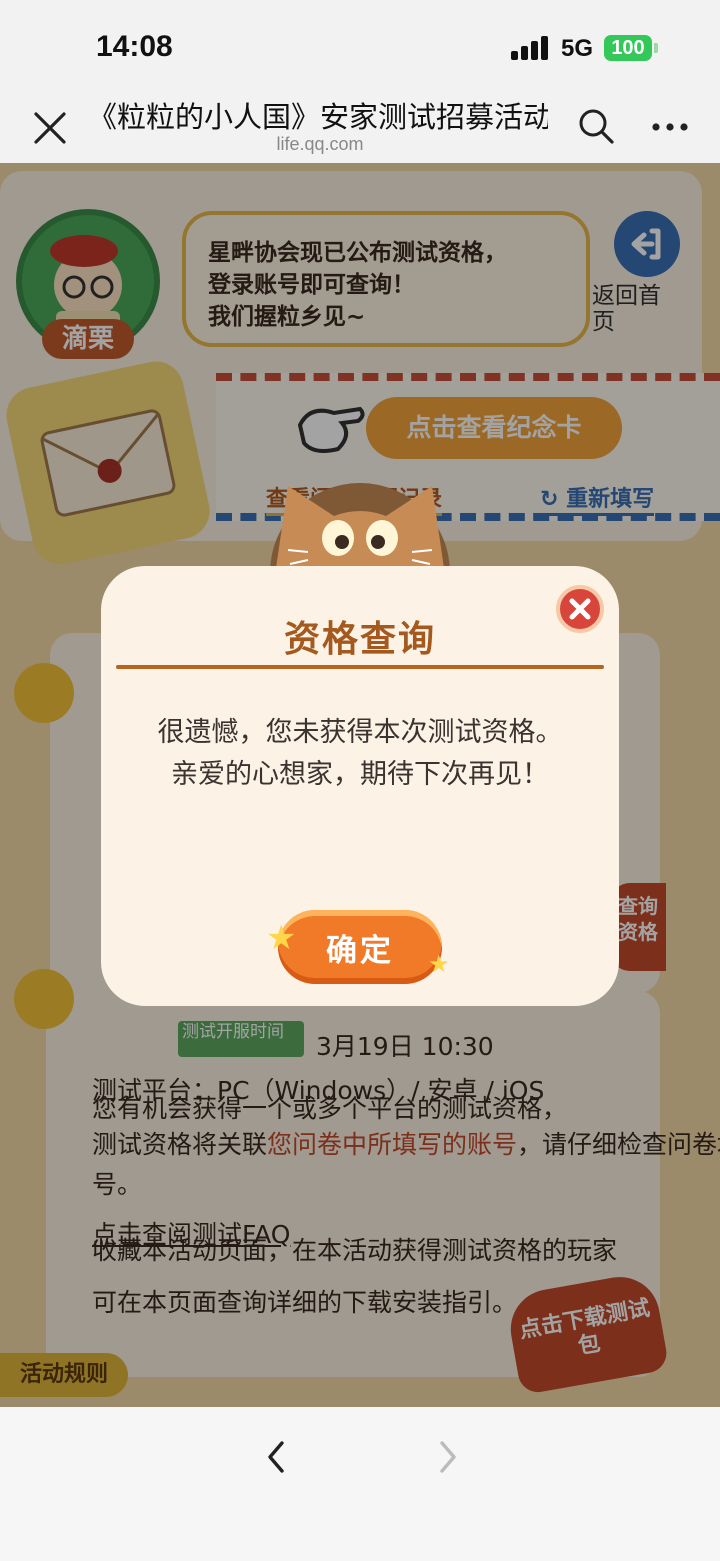 The width and height of the screenshot is (720, 1561). What do you see at coordinates (360, 774) in the screenshot?
I see `modal-message-line-2: 亲爱的心想家，期待下次再见！` at bounding box center [360, 774].